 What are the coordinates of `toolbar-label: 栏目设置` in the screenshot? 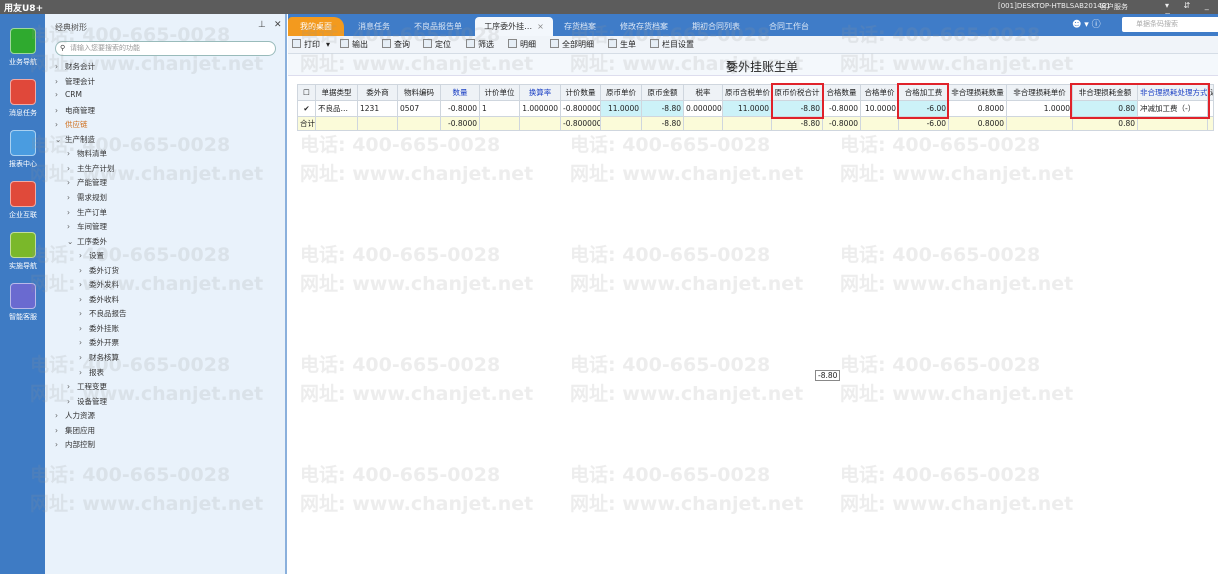 It's located at (678, 44).